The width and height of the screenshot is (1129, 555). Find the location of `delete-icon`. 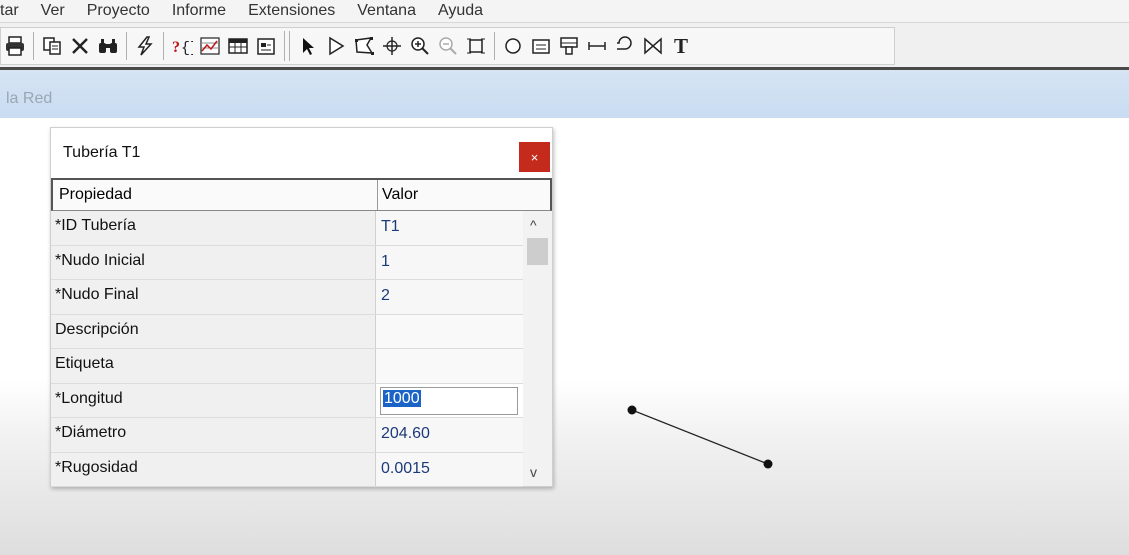

delete-icon is located at coordinates (80, 46).